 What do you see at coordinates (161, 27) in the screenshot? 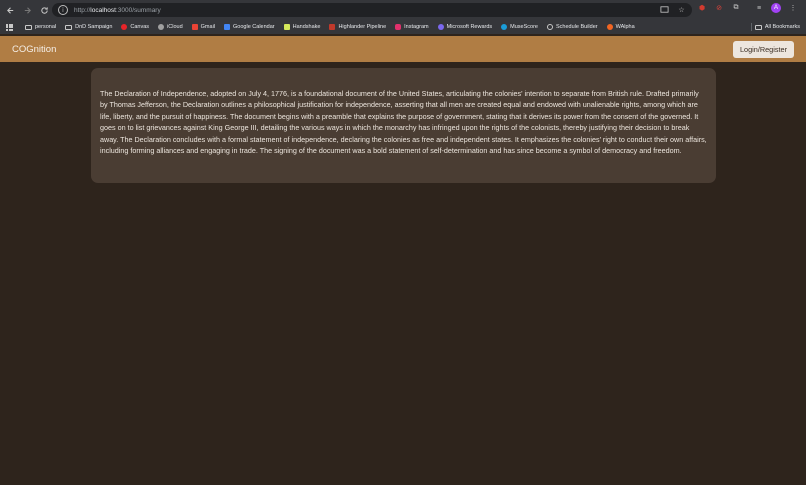
I see `apple-icon` at bounding box center [161, 27].